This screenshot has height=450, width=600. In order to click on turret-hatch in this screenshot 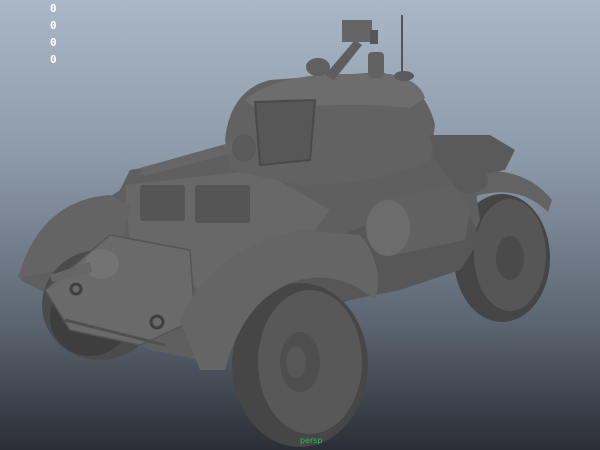, I will do `click(285, 132)`.